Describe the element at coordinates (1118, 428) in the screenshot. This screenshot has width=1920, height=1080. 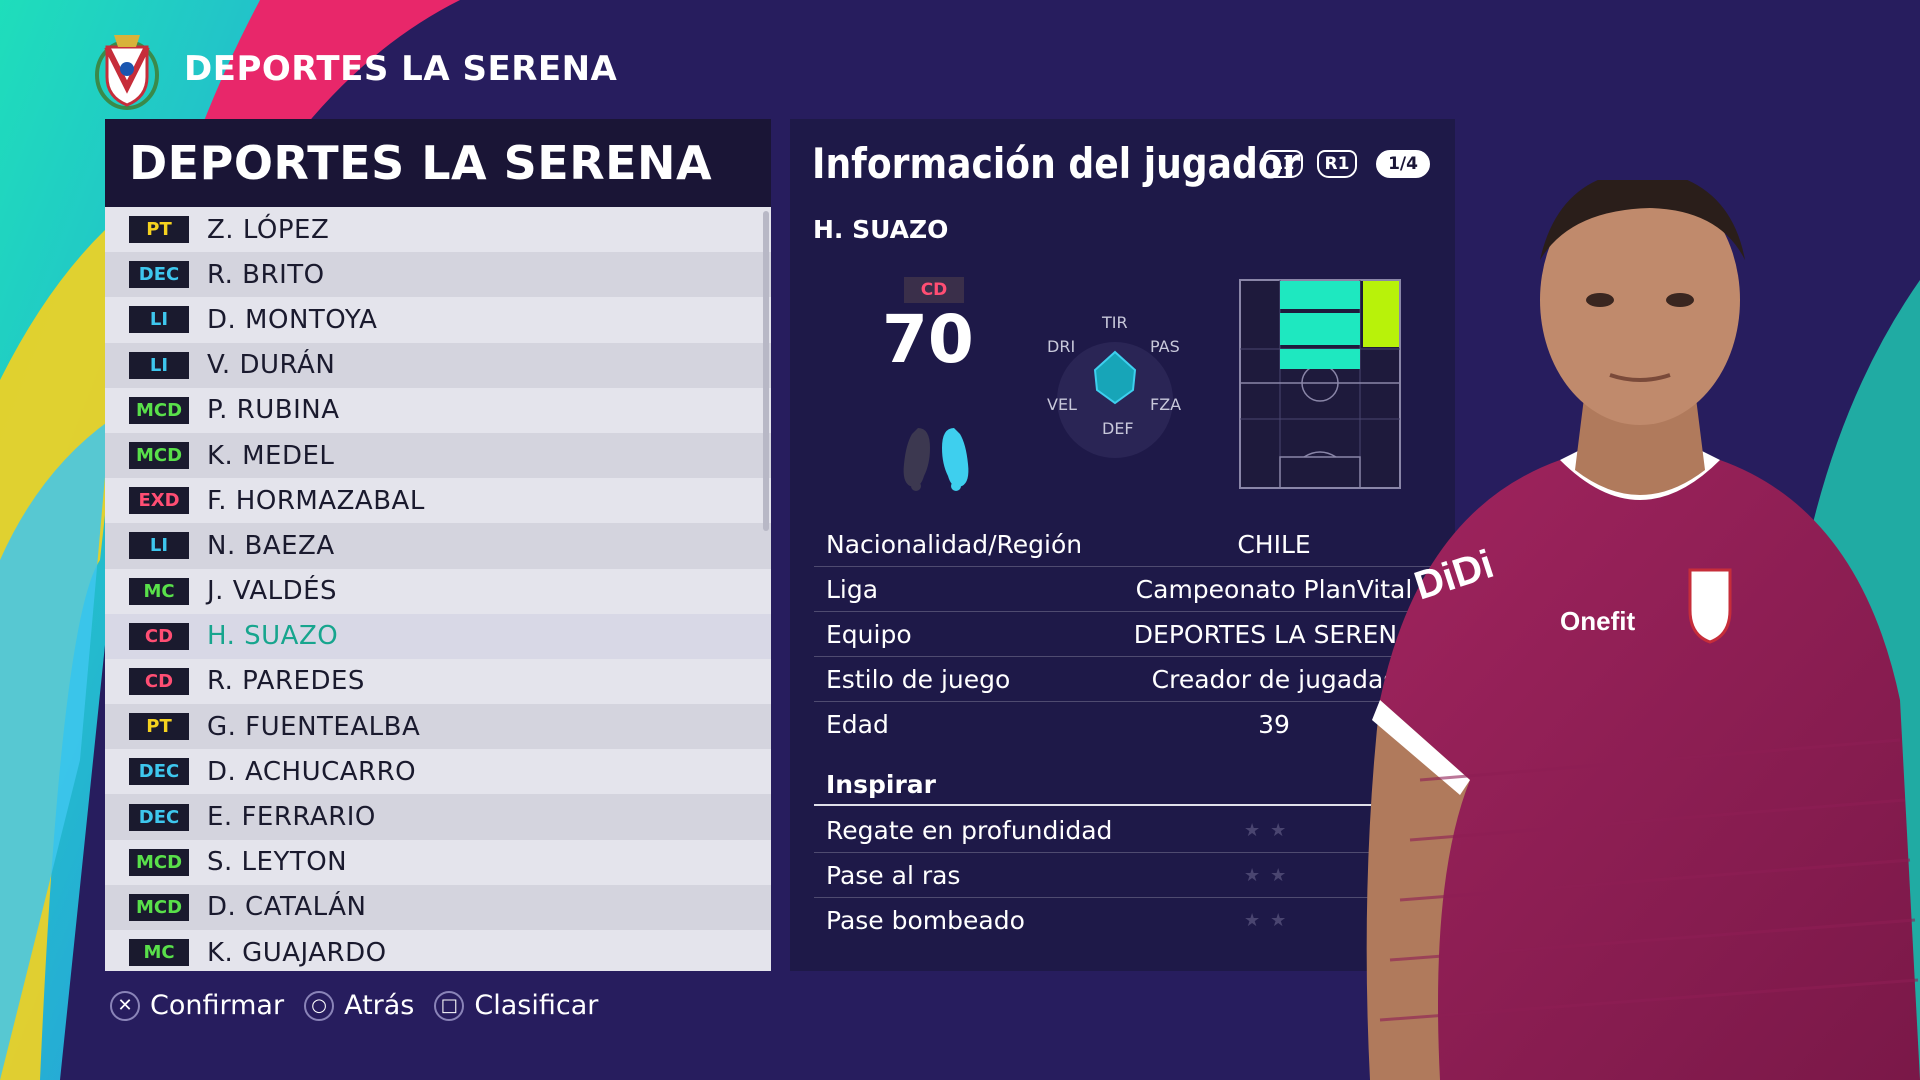
I see `radar-label-def: DEF` at that location.